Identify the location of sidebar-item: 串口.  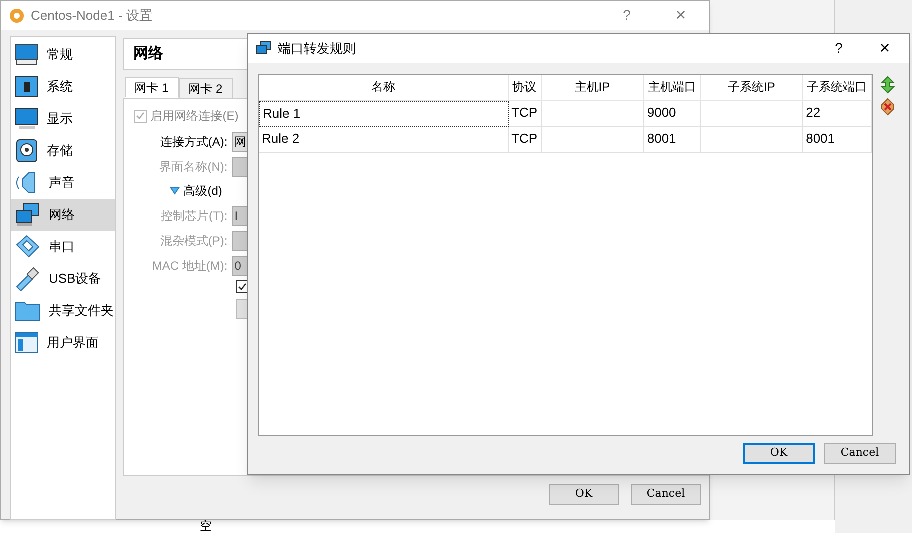
(63, 247).